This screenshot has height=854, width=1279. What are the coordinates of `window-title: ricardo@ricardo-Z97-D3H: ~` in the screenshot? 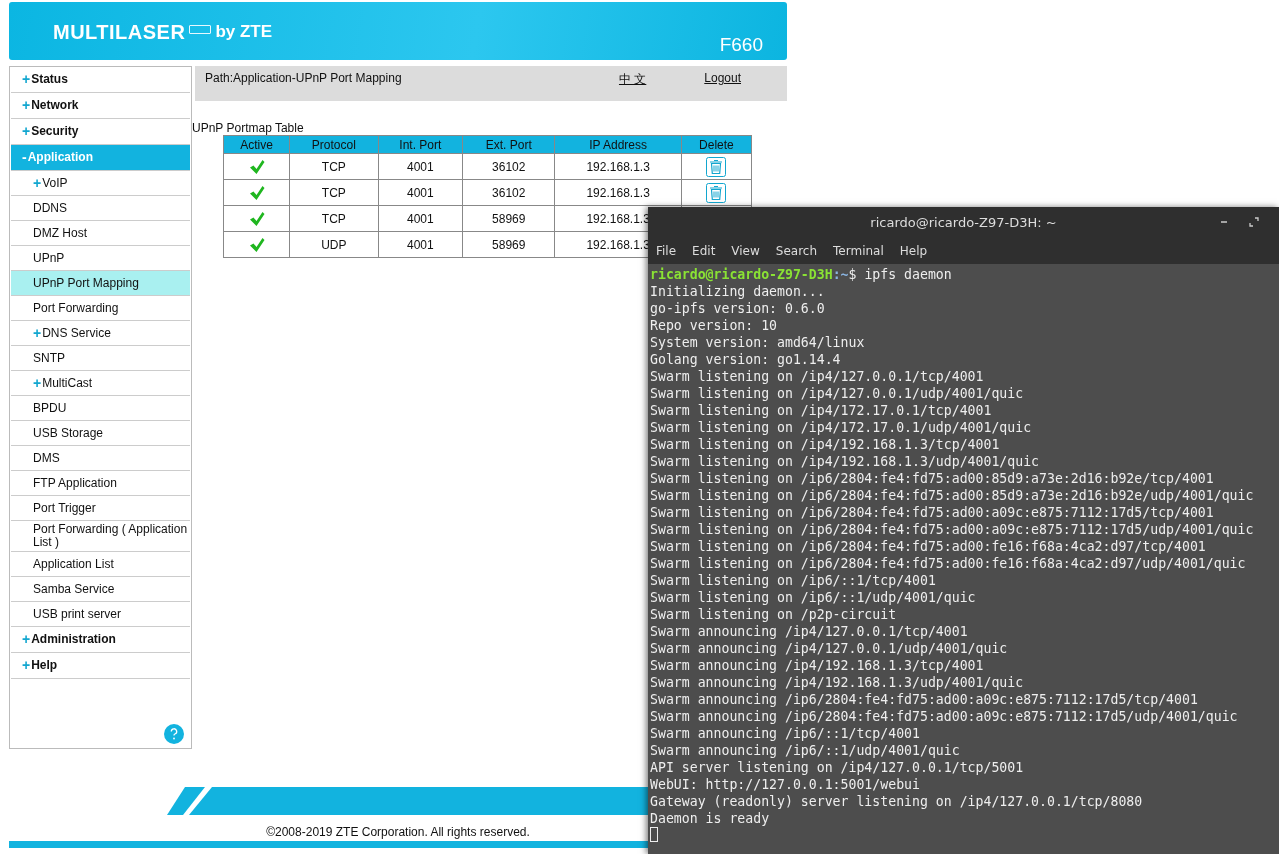 It's located at (963, 222).